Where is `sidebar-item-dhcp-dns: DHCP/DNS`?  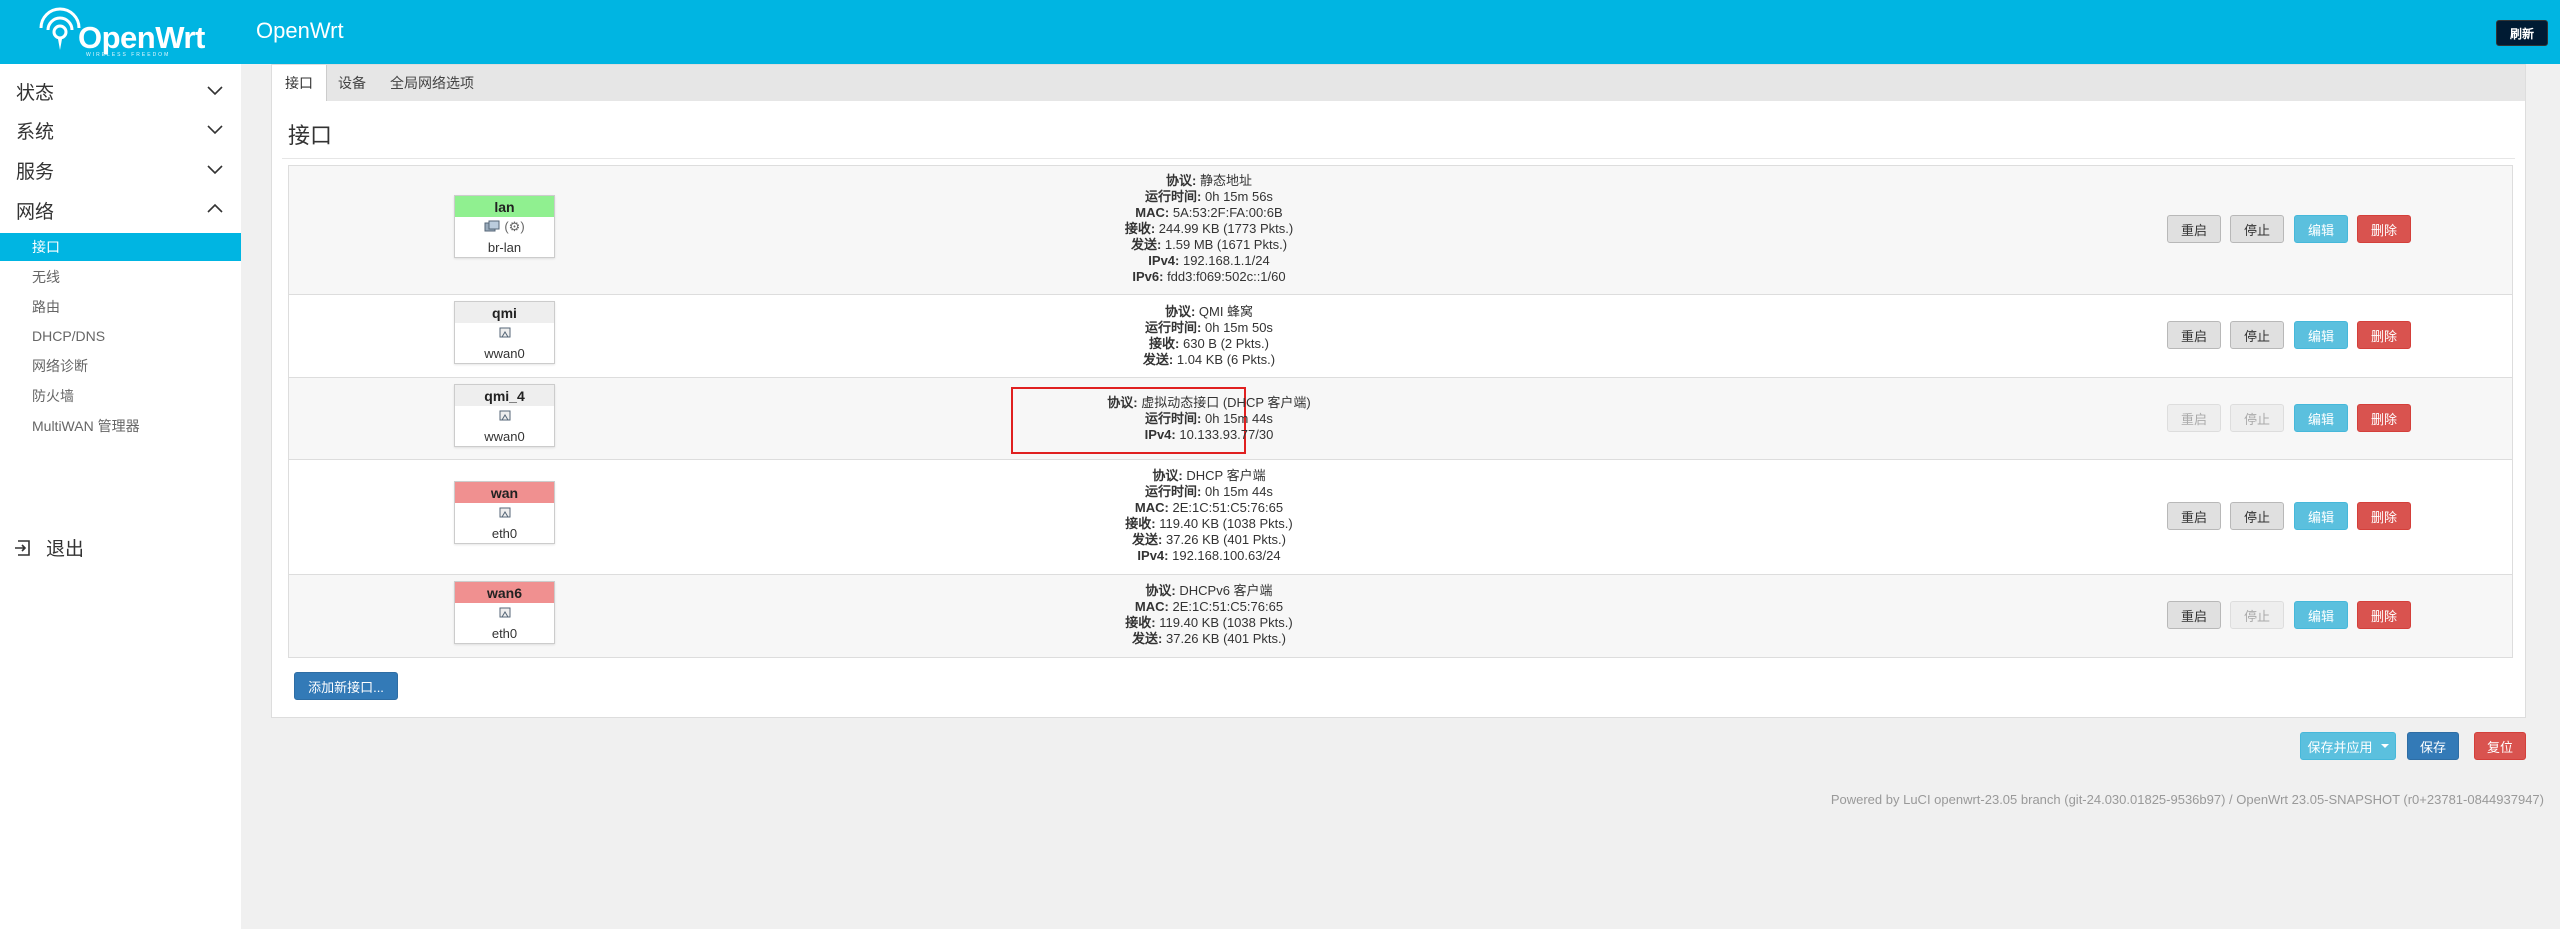 sidebar-item-dhcp-dns: DHCP/DNS is located at coordinates (120, 336).